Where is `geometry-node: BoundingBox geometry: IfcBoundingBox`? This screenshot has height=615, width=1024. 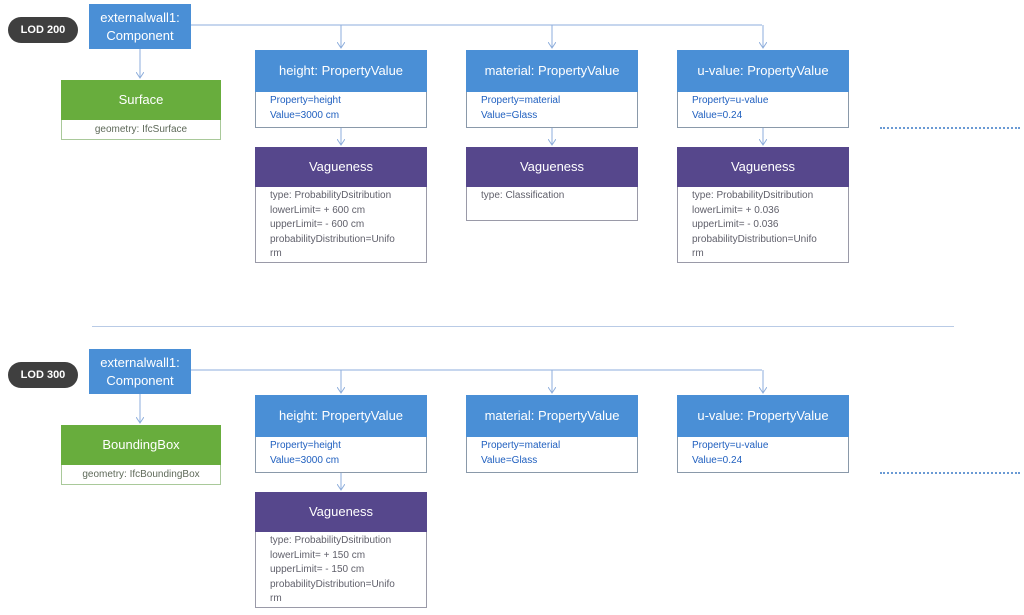 geometry-node: BoundingBox geometry: IfcBoundingBox is located at coordinates (141, 455).